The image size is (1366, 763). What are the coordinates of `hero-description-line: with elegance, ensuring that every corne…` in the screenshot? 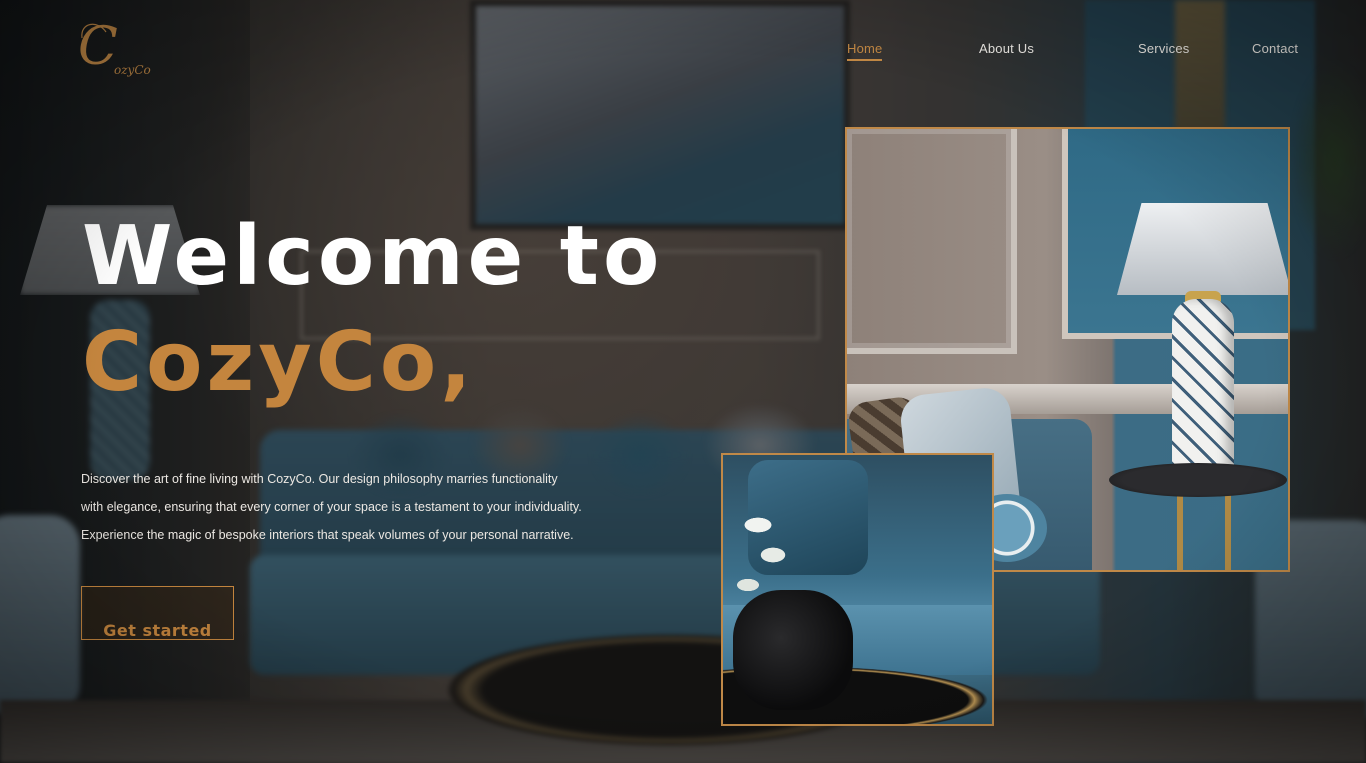 It's located at (331, 507).